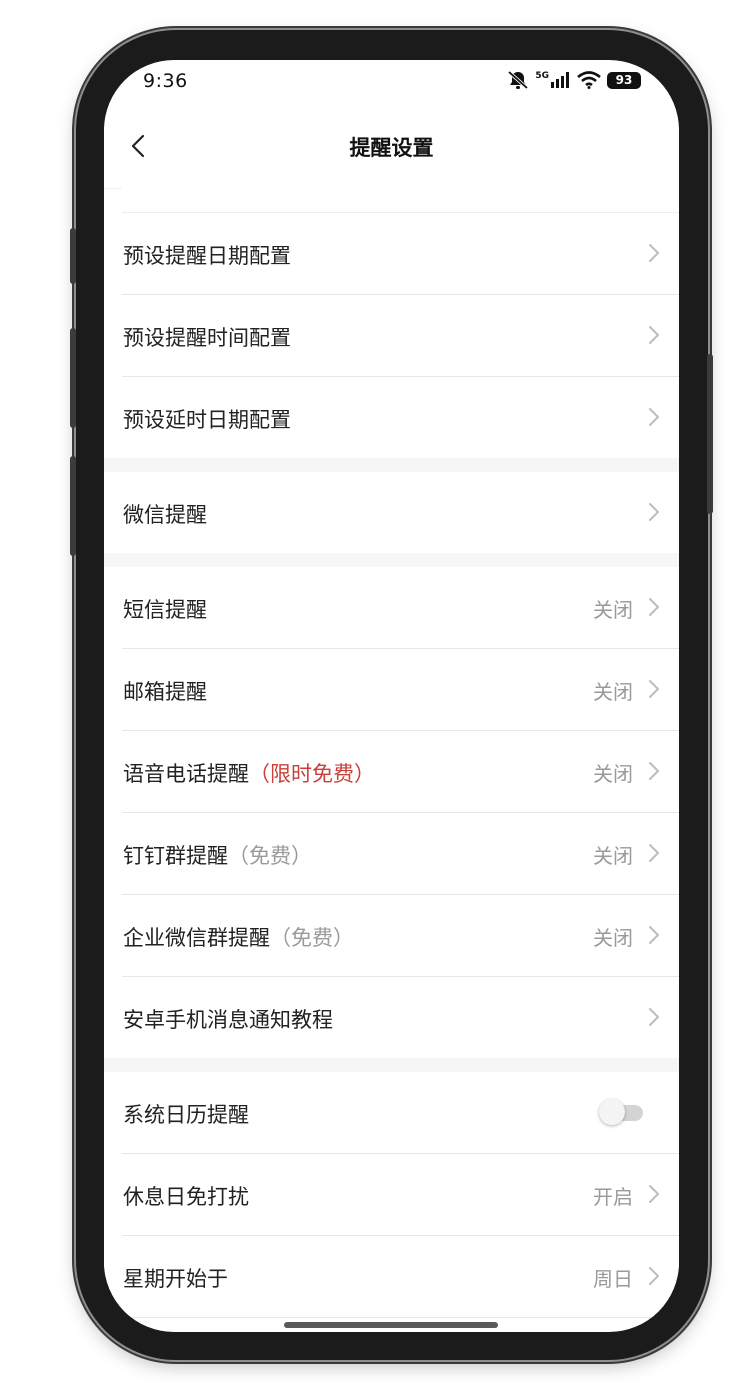 The image size is (754, 1383). I want to click on battery-indicator: 93, so click(624, 80).